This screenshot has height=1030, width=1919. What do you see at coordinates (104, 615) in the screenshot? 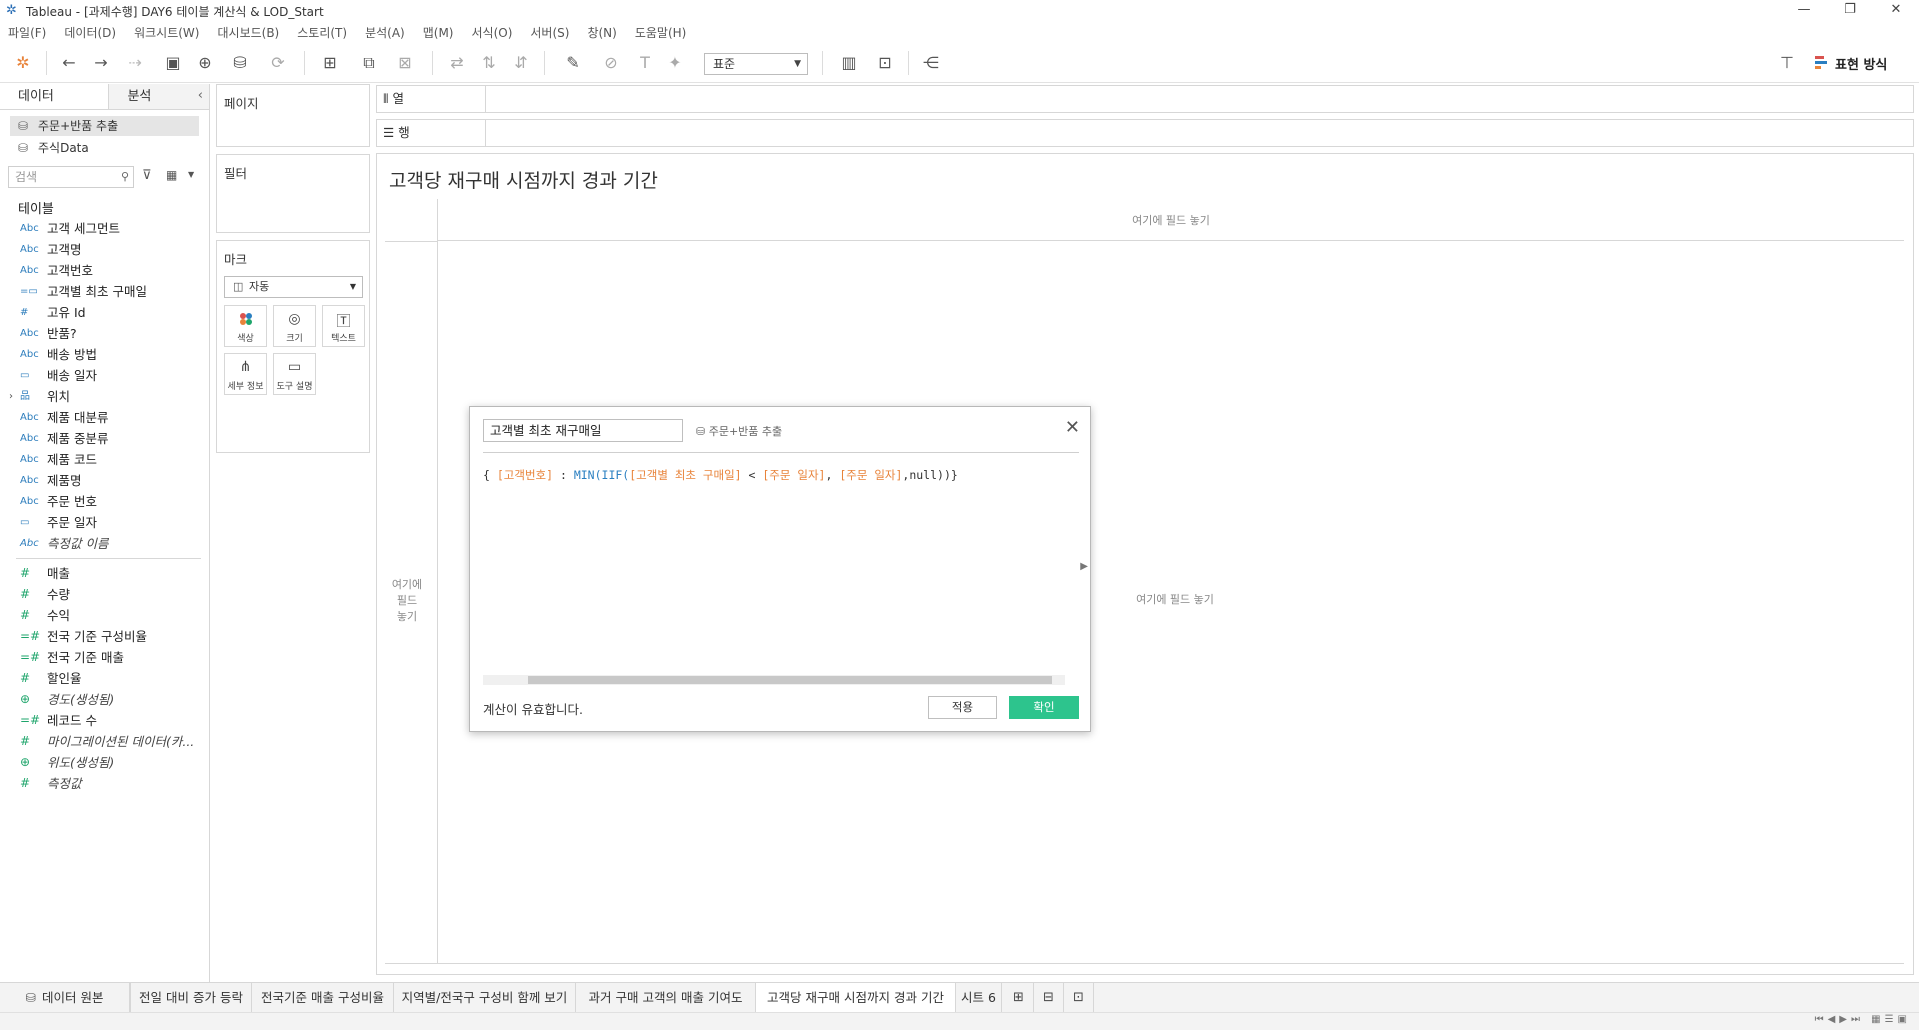
I see `measure-field: # 수익` at bounding box center [104, 615].